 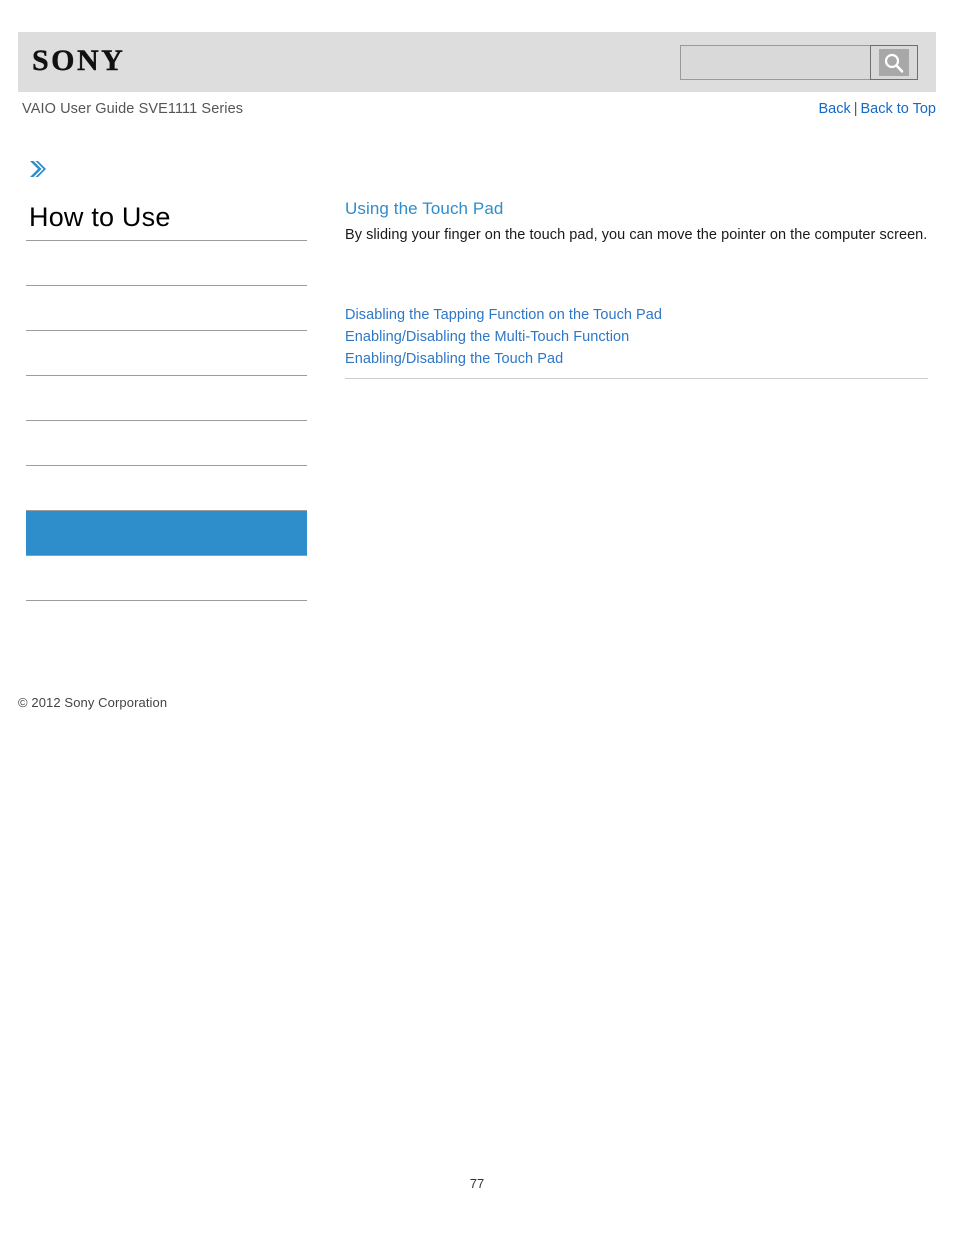 What do you see at coordinates (166, 533) in the screenshot?
I see `sidebar-item-7-selected` at bounding box center [166, 533].